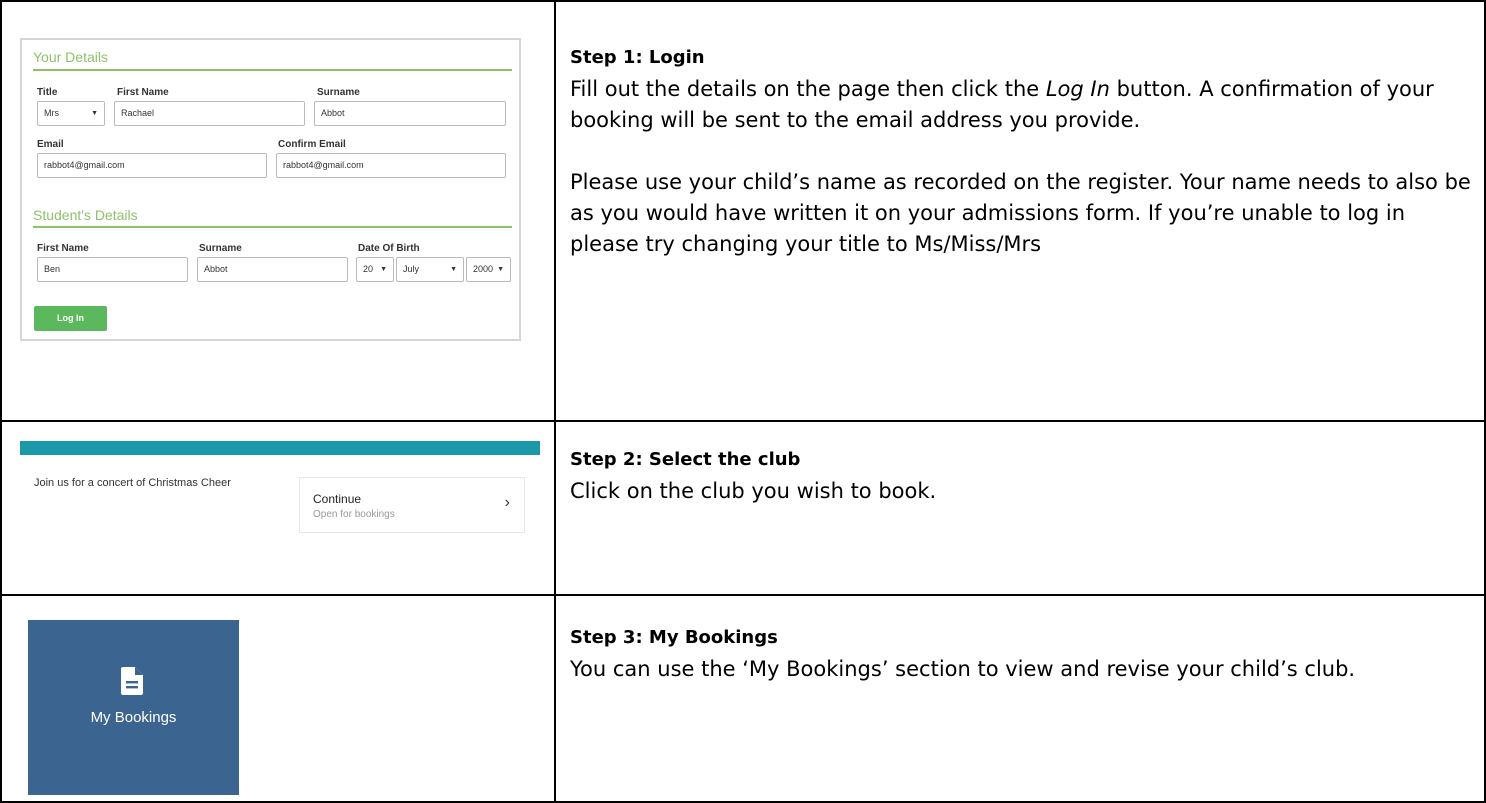 The height and width of the screenshot is (803, 1486). What do you see at coordinates (555, 401) in the screenshot?
I see `table-column-divider` at bounding box center [555, 401].